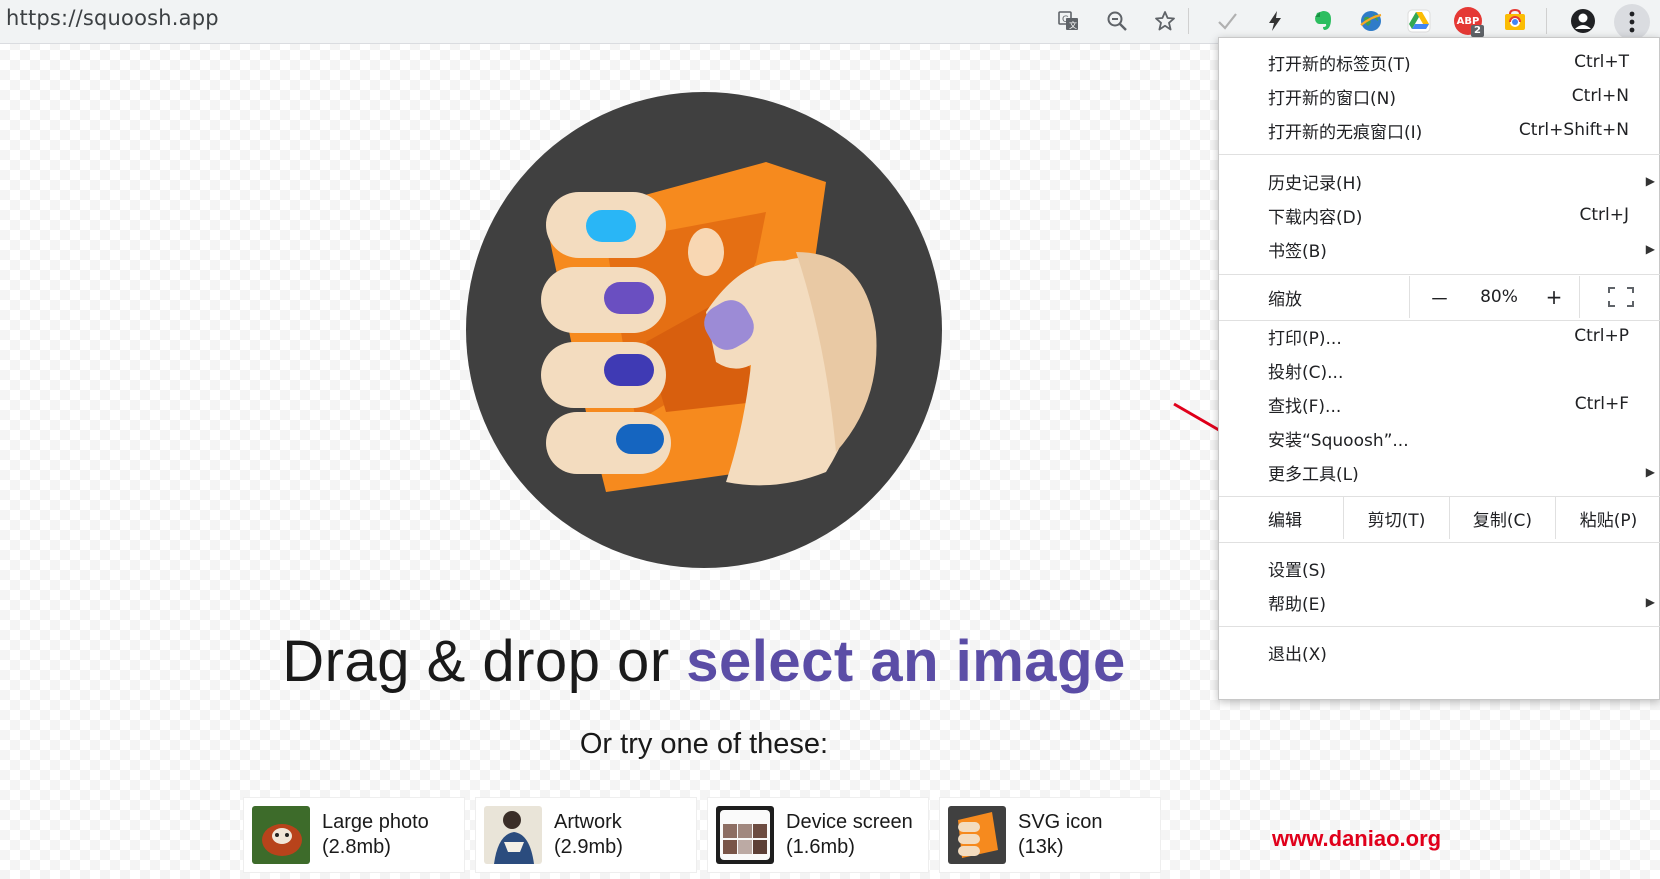 The image size is (1660, 879). I want to click on demo-title: SVG icon, so click(1060, 822).